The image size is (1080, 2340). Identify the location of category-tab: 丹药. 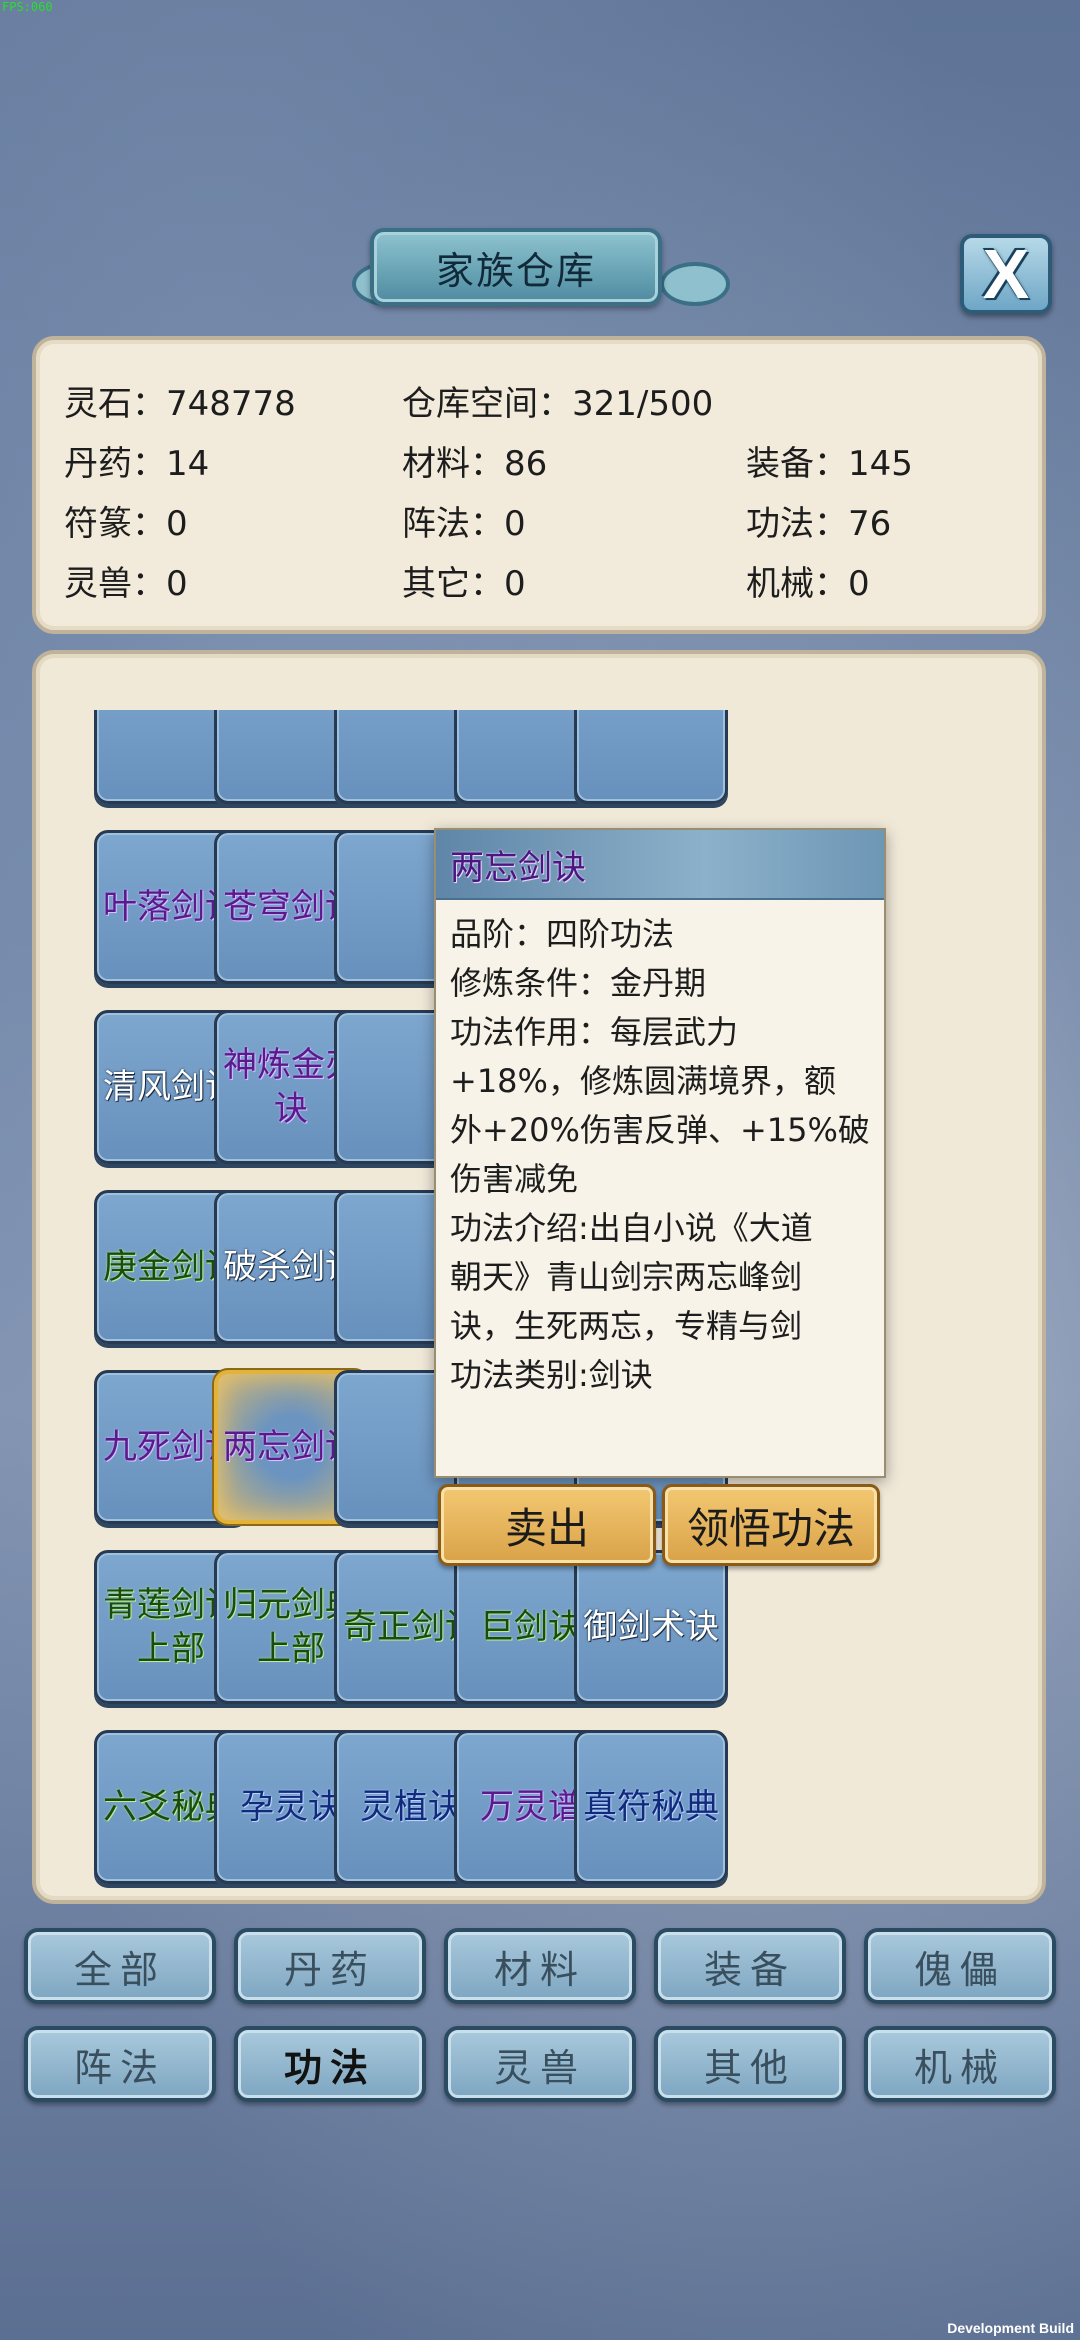
(330, 1966).